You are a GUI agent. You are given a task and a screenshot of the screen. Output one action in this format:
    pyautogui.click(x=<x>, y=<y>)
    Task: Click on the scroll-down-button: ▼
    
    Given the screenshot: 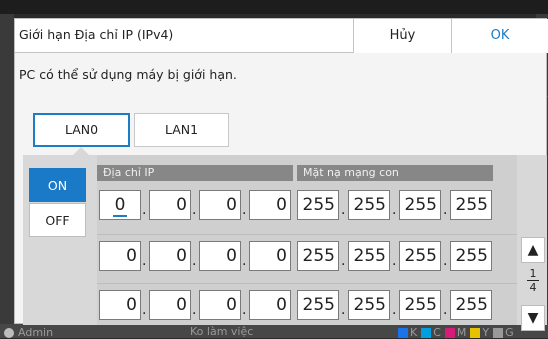 What is the action you would take?
    pyautogui.click(x=533, y=318)
    